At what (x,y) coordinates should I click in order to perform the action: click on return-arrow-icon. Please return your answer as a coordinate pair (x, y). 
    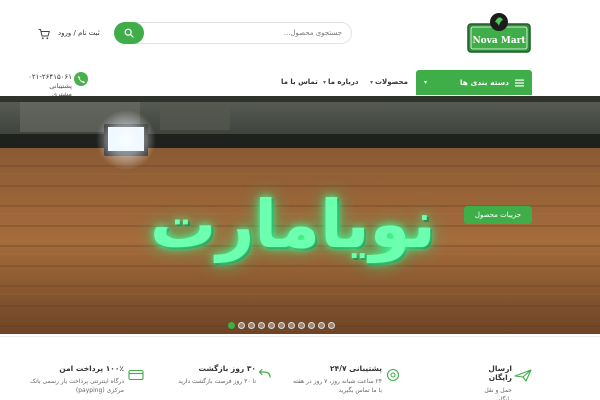
    Looking at the image, I should click on (264, 373).